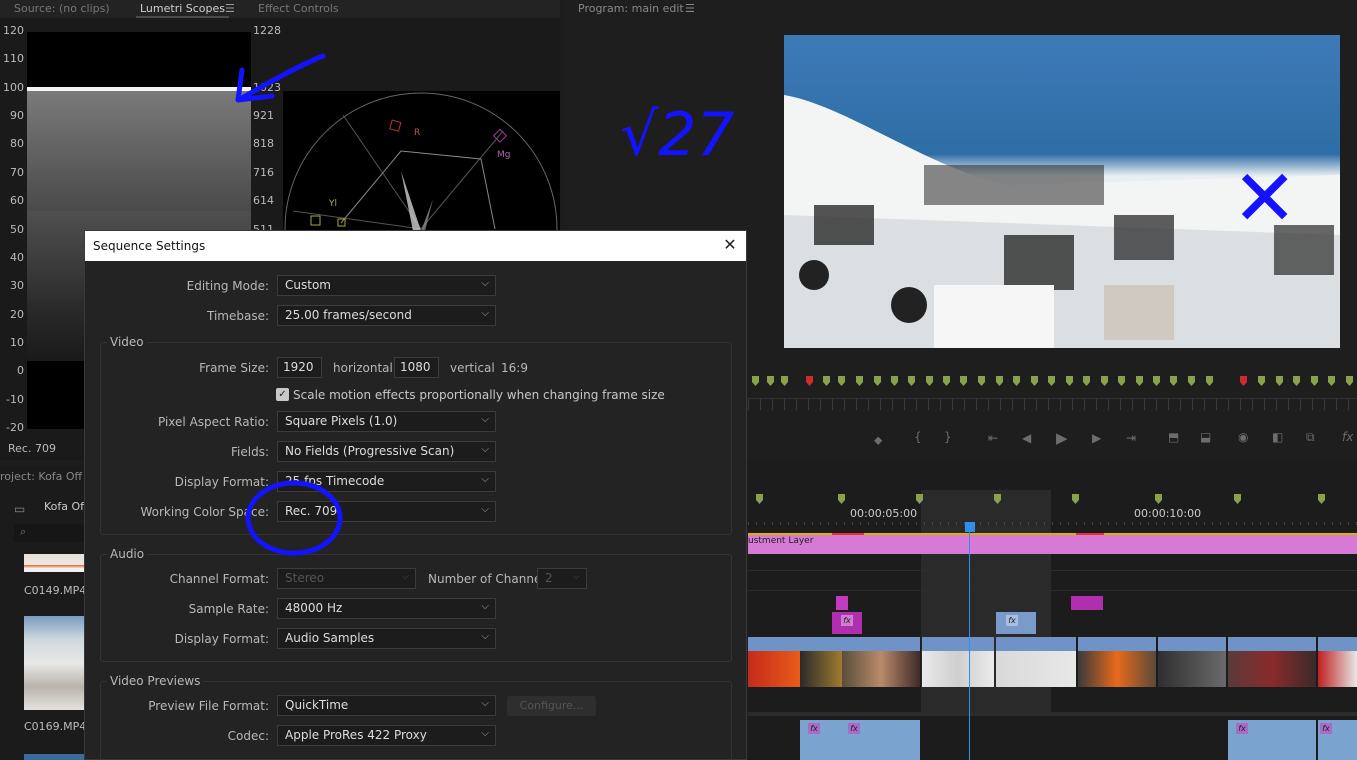 Image resolution: width=1357 pixels, height=760 pixels. Describe the element at coordinates (1046, 643) in the screenshot. I see `clip-label: C0146.MP4` at that location.